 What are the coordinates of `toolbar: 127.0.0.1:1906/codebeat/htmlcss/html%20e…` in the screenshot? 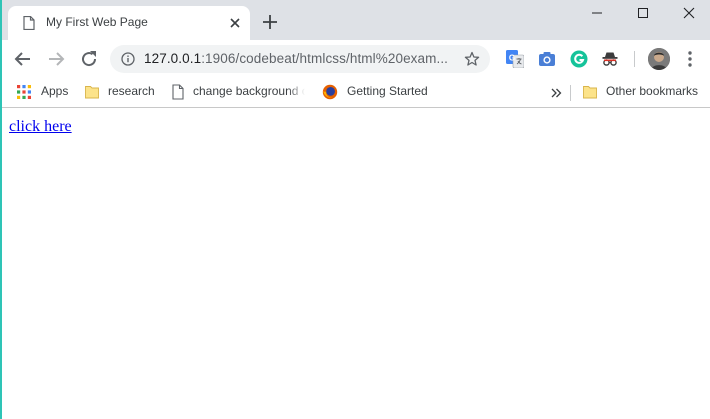 It's located at (356, 59).